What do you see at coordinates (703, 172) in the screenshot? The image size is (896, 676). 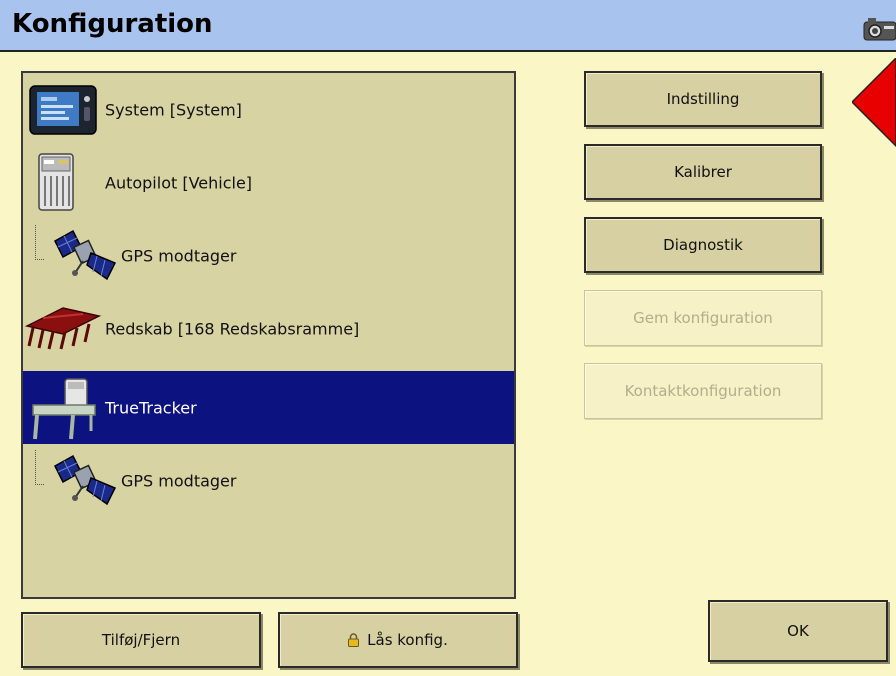 I see `calibrate-button: Kalibrer` at bounding box center [703, 172].